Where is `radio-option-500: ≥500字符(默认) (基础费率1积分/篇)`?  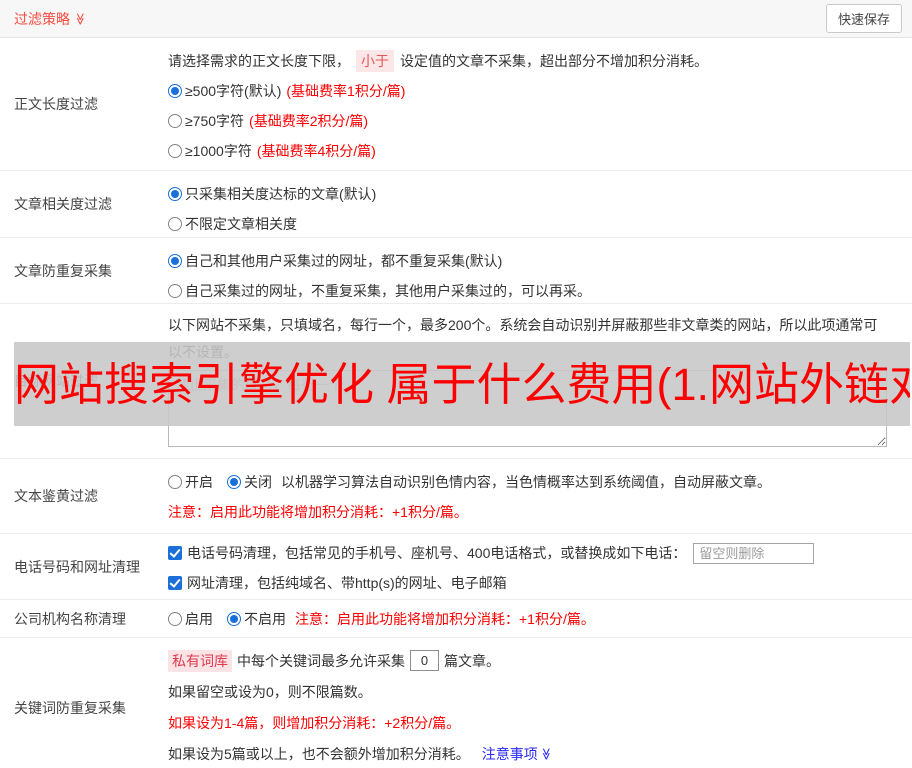 radio-option-500: ≥500字符(默认) (基础费率1积分/篇) is located at coordinates (536, 91).